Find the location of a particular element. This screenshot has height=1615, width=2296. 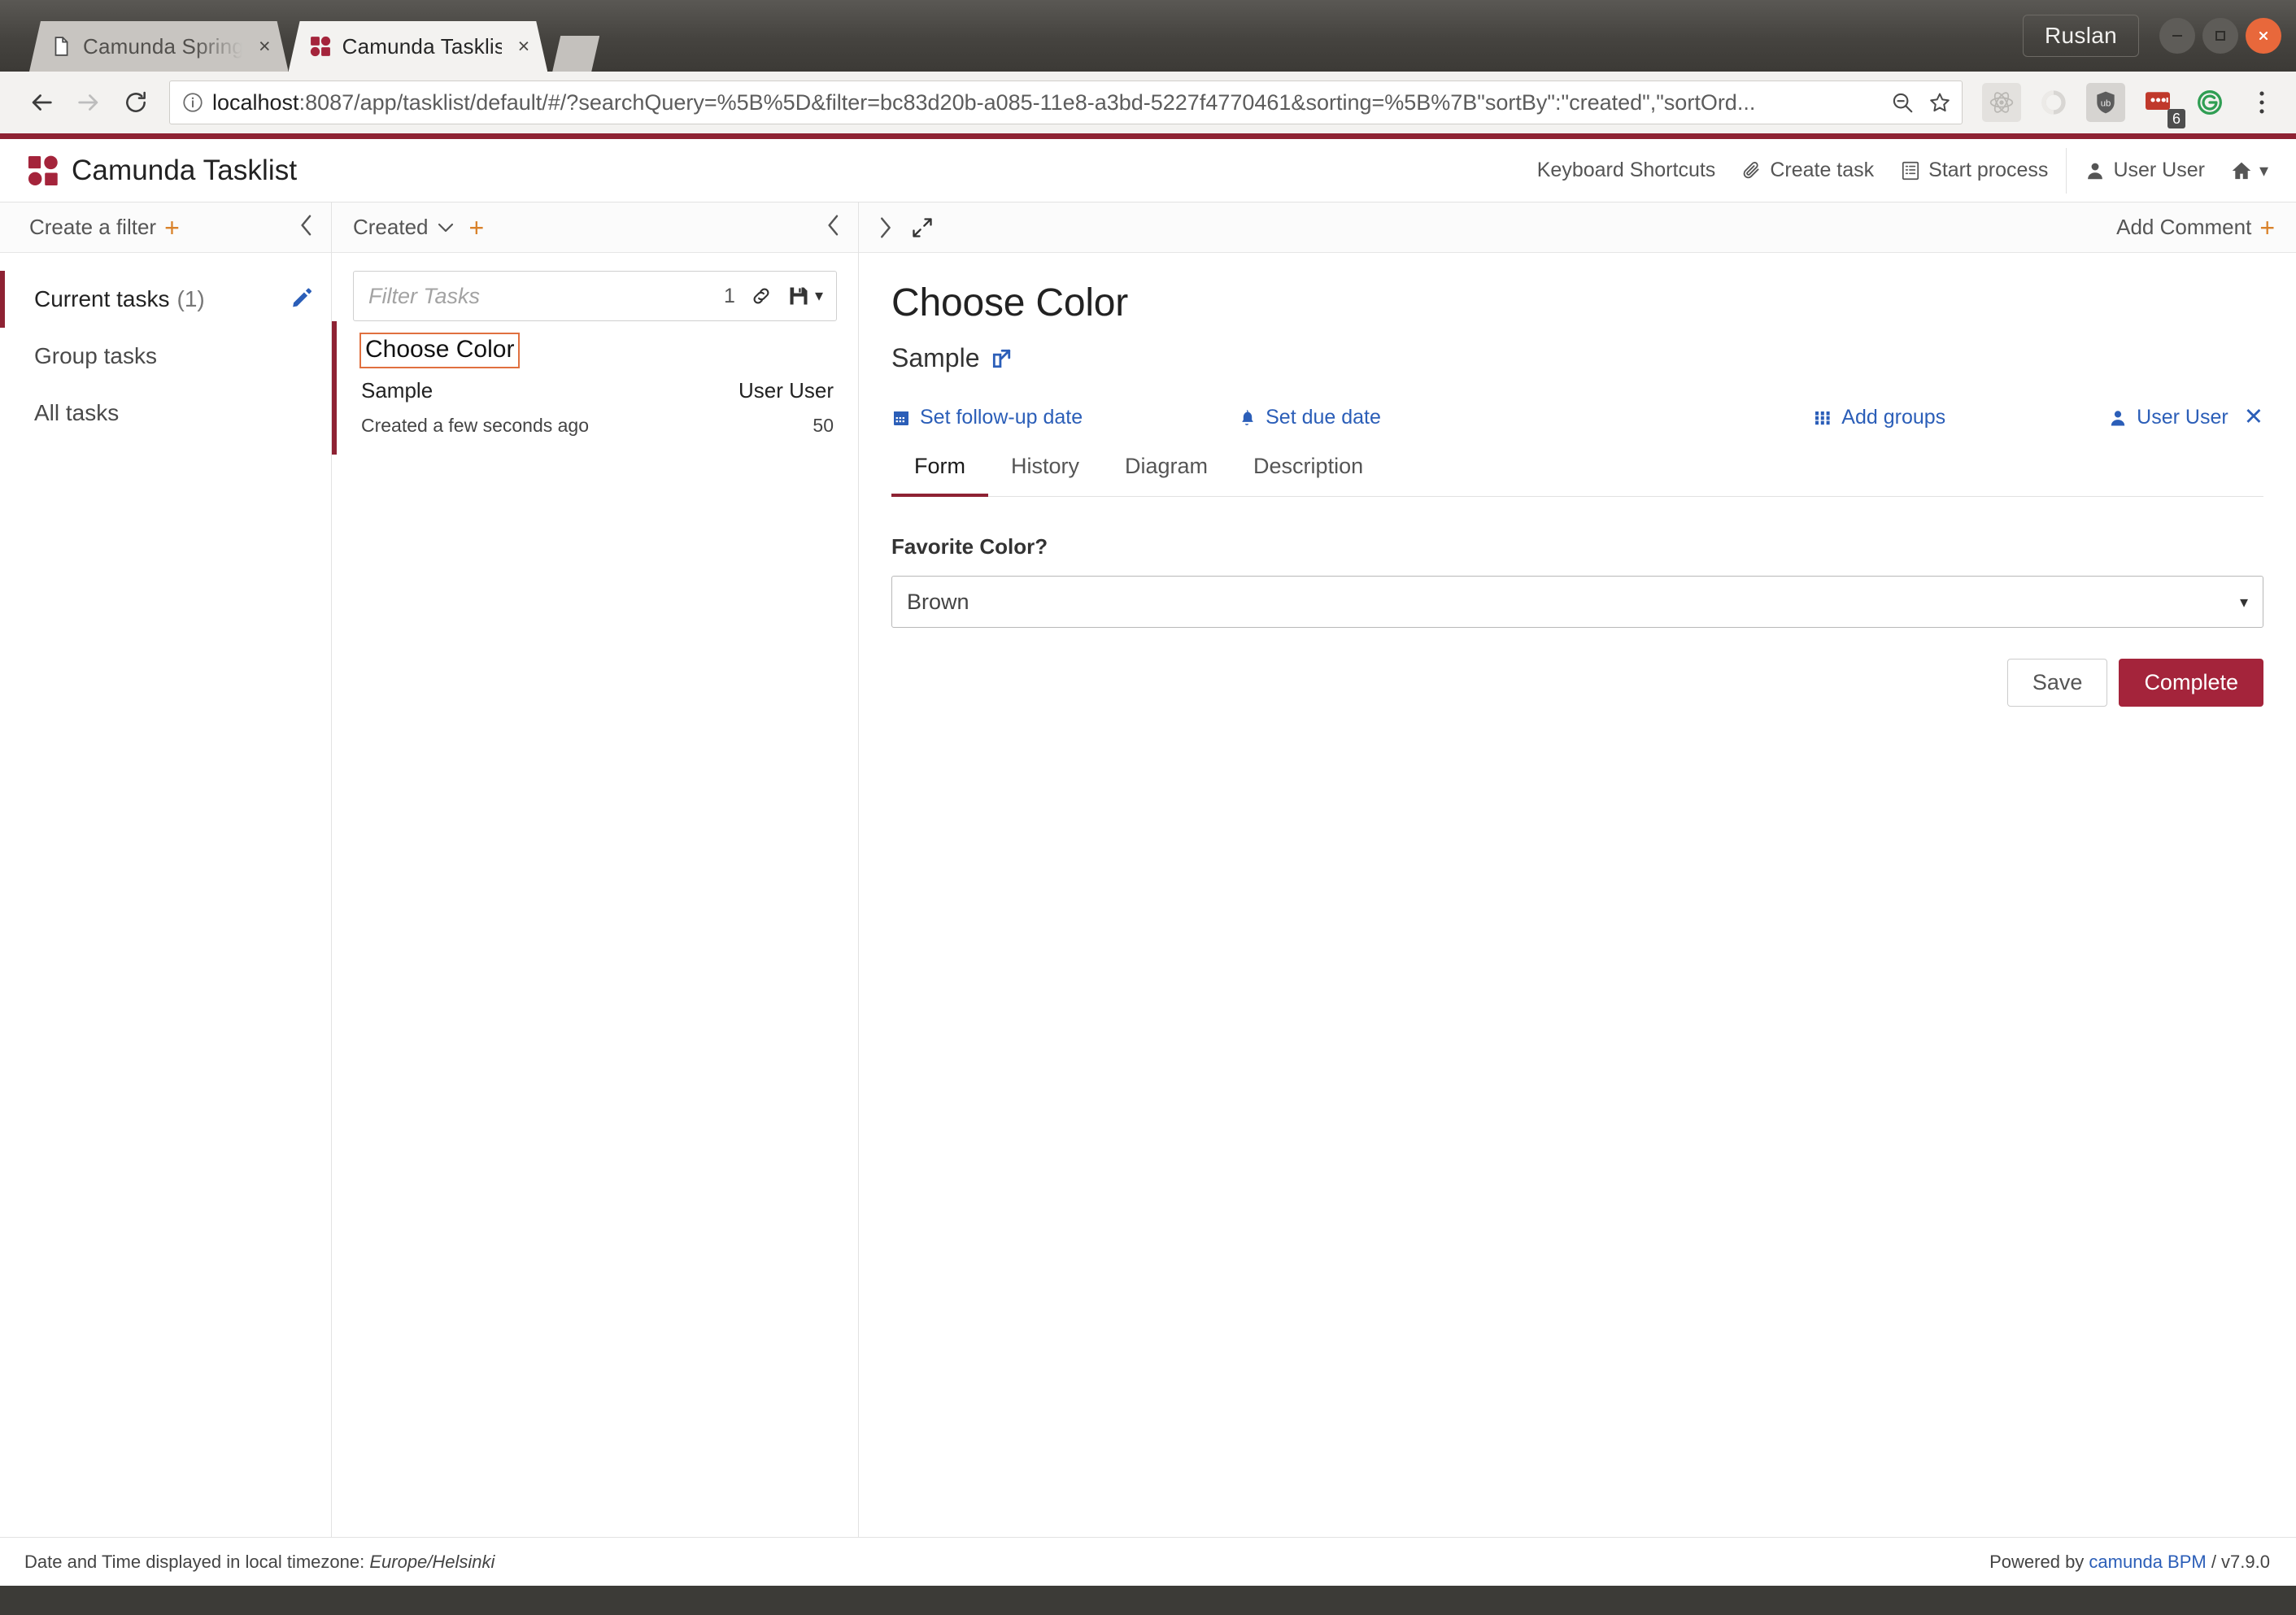

remove-assignee-icon: ✕ is located at coordinates (2254, 417).